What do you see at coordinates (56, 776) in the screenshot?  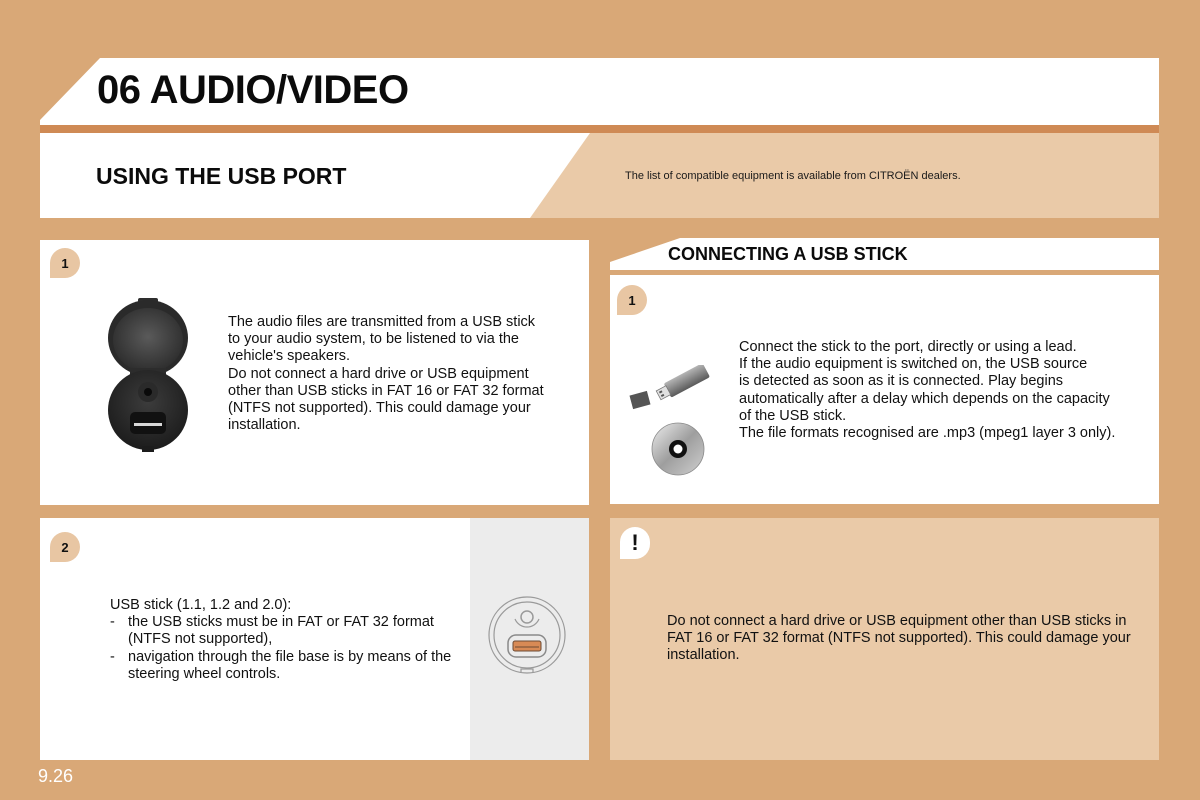 I see `page-number: 9.26` at bounding box center [56, 776].